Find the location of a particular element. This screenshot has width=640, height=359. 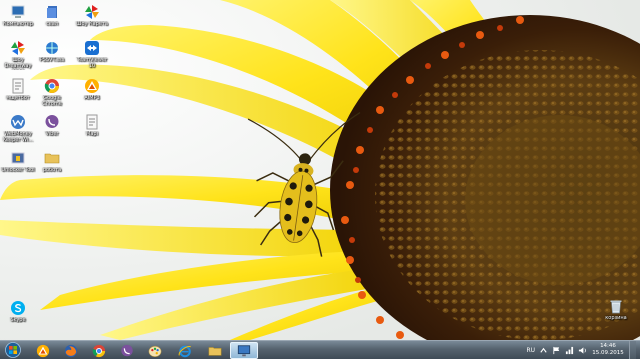

firefox-icon is located at coordinates (71, 350).